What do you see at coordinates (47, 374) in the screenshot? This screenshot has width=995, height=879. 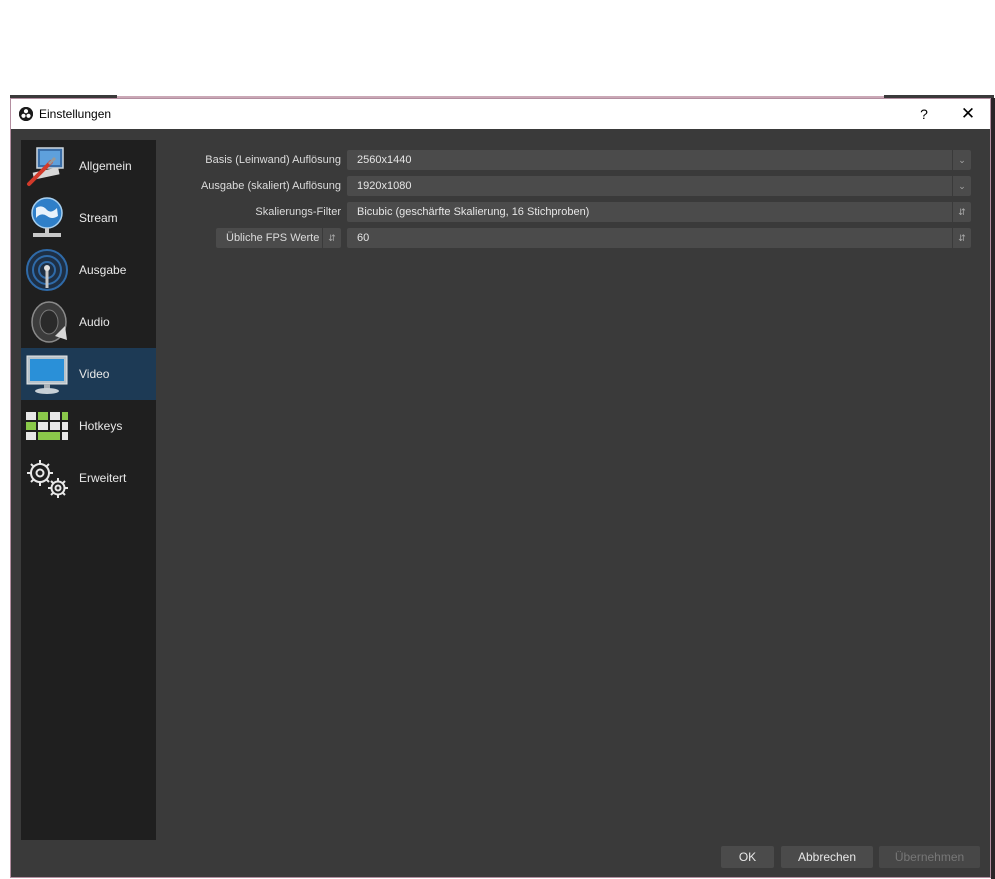 I see `monitor-icon` at bounding box center [47, 374].